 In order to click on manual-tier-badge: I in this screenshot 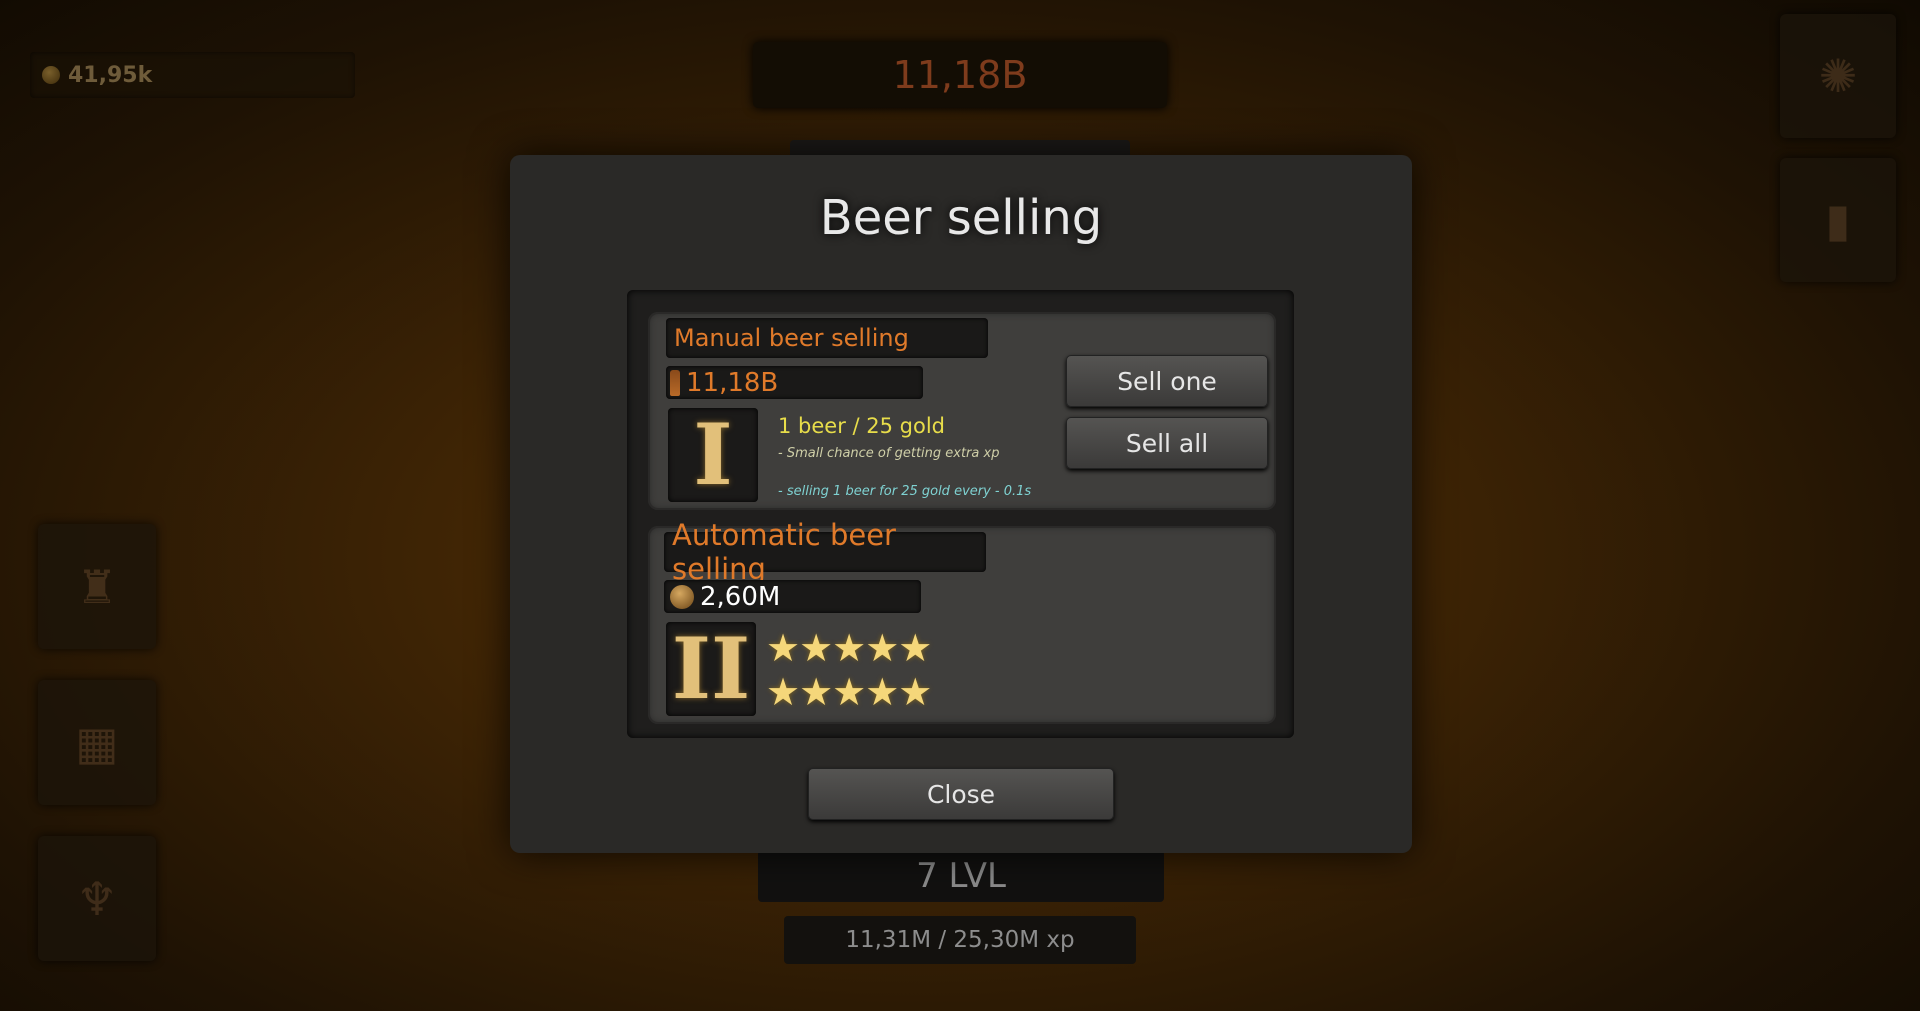, I will do `click(713, 455)`.